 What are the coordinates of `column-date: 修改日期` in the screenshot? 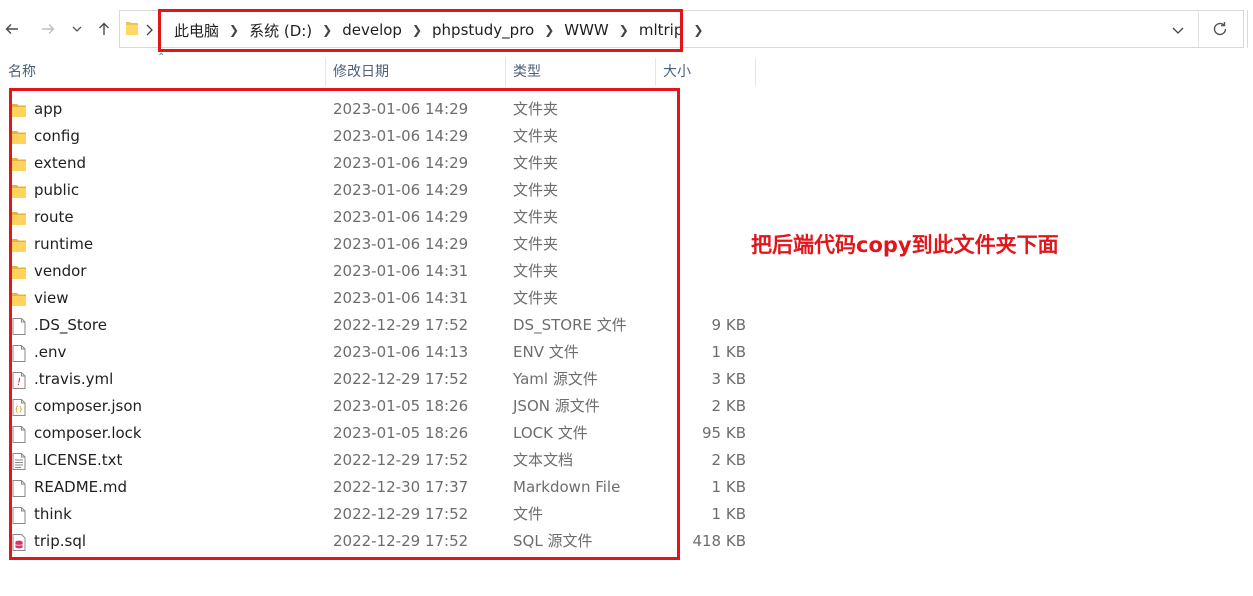 It's located at (415, 72).